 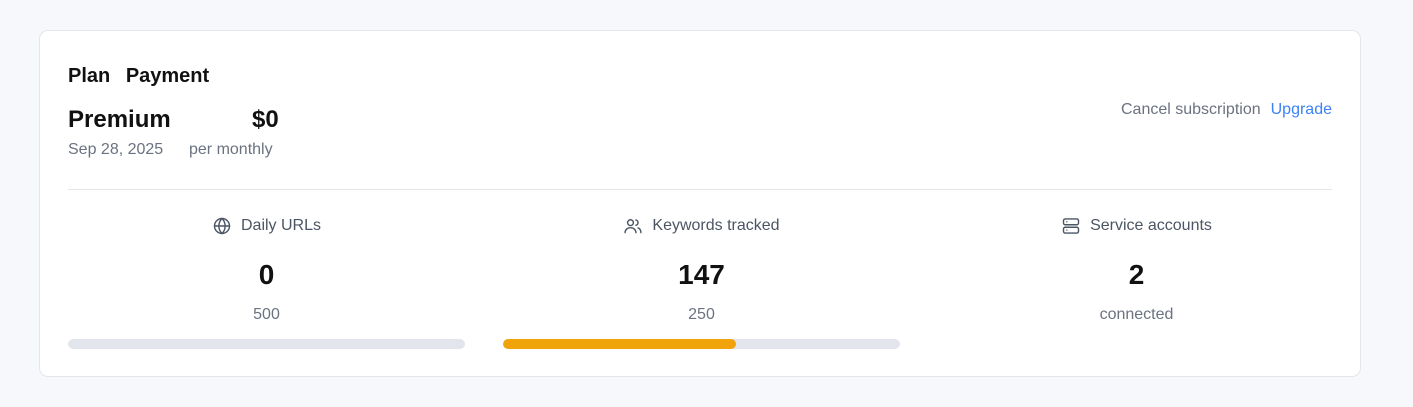 I want to click on stat-label-row: Daily URLs, so click(x=266, y=226).